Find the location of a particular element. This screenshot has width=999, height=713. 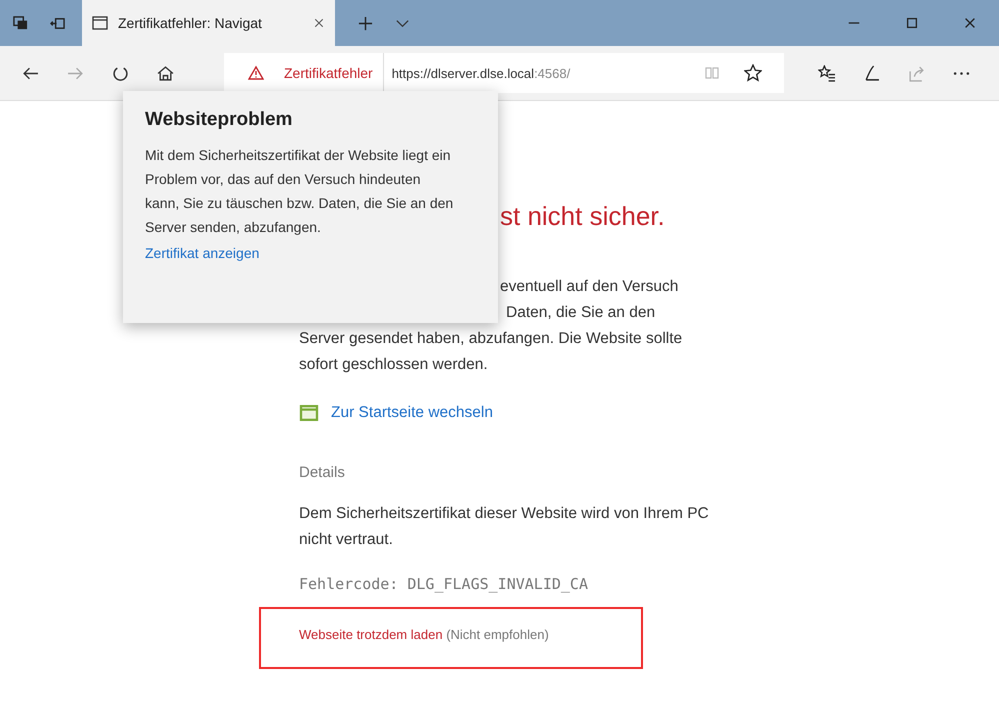

set-aside-tabs-icon is located at coordinates (57, 23).